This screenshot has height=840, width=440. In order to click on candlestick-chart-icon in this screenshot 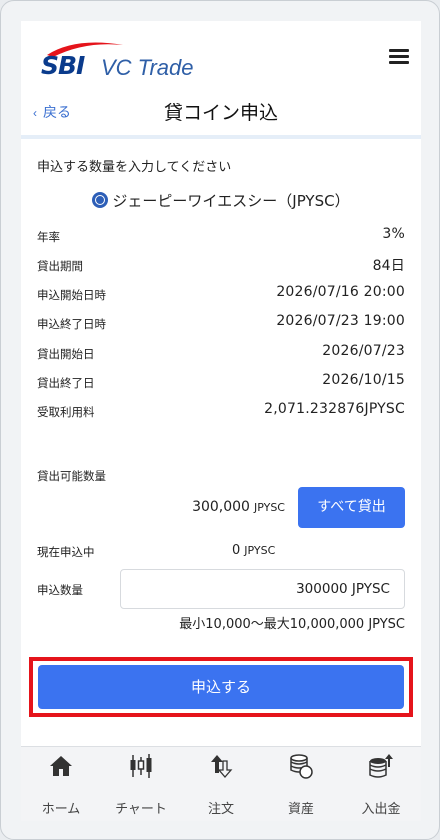, I will do `click(141, 766)`.